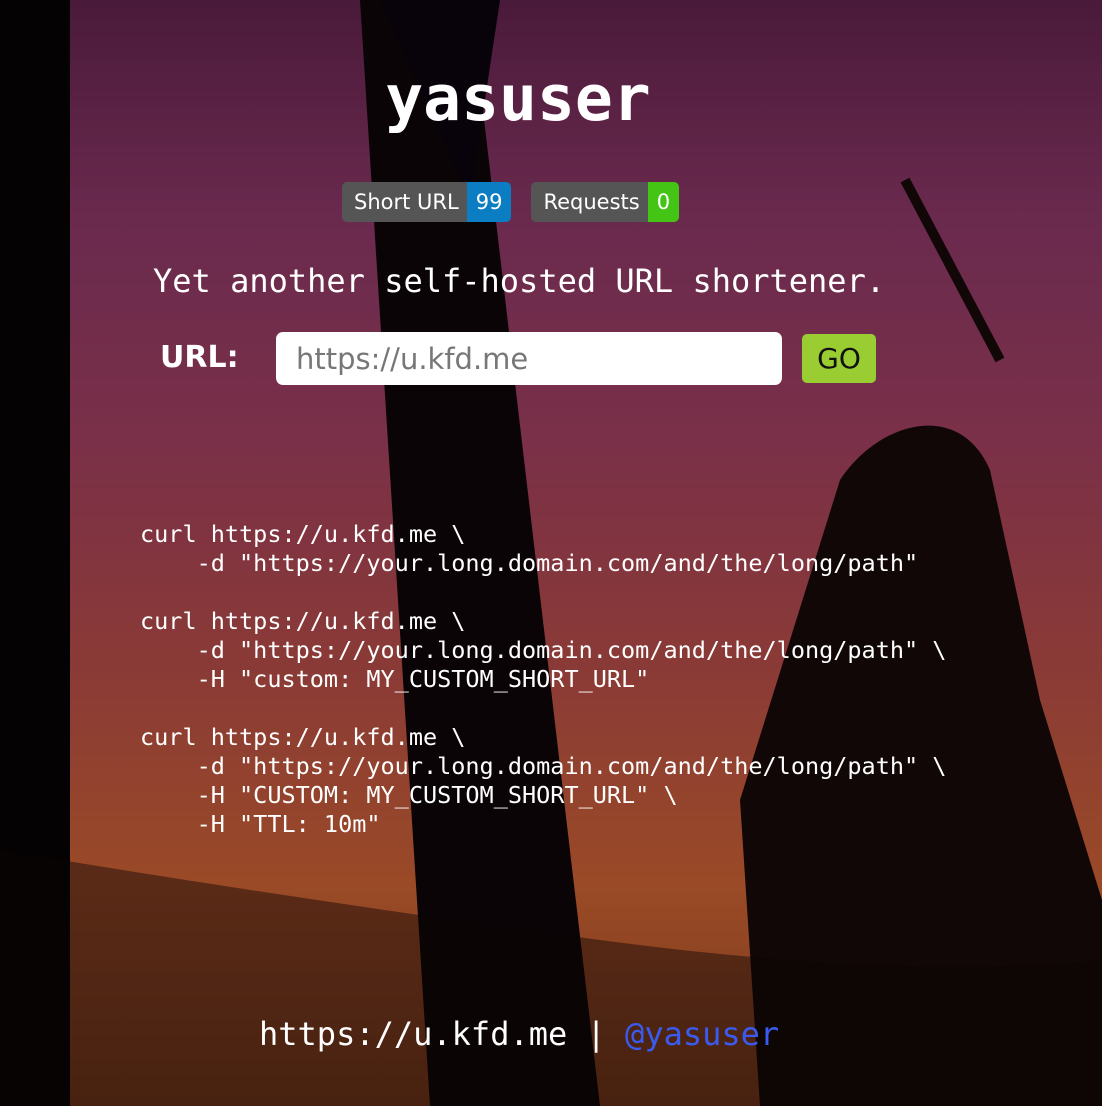  Describe the element at coordinates (199, 357) in the screenshot. I see `url-label: URL:` at that location.